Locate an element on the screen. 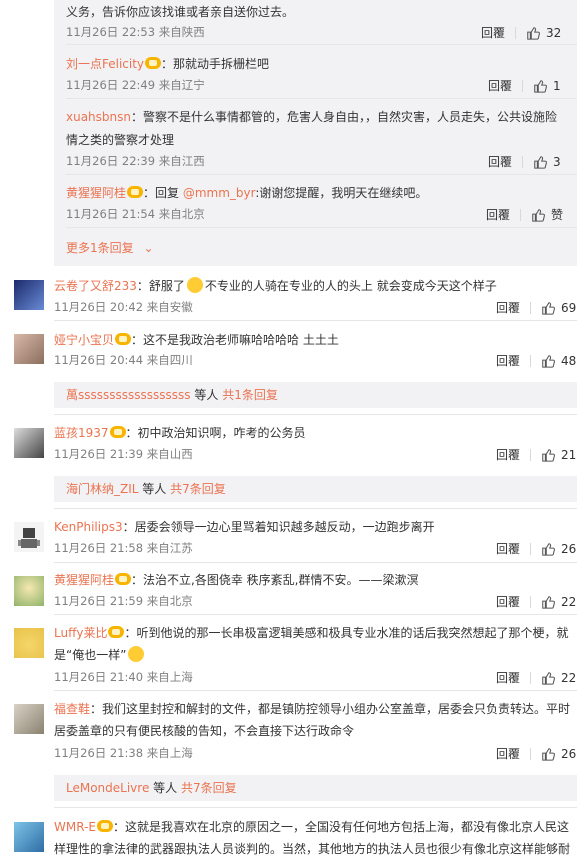 This screenshot has width=577, height=860. sub-reply-actions: 回覆 3 is located at coordinates (524, 161).